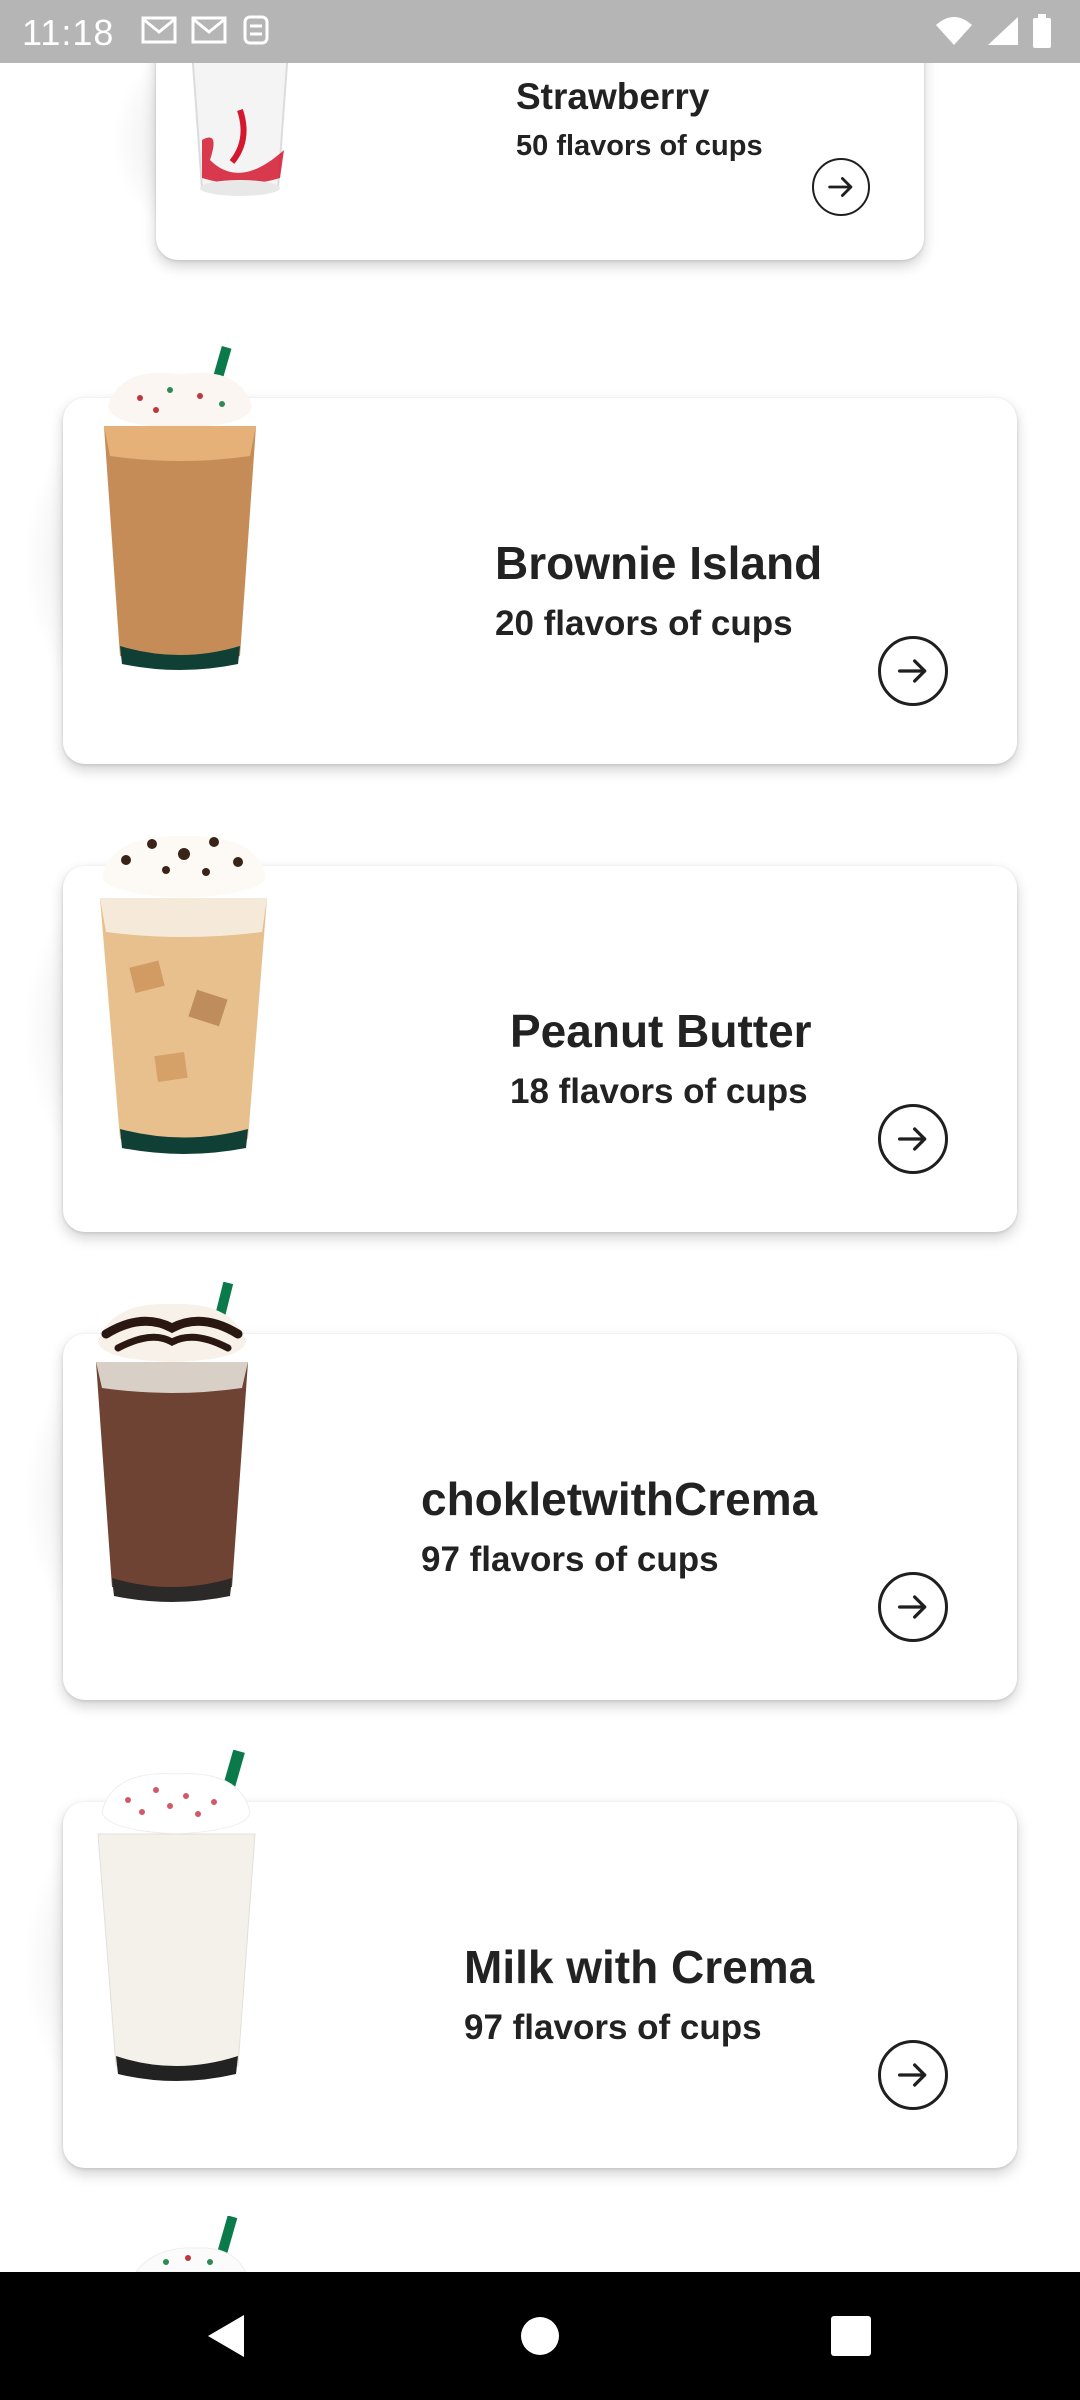 This screenshot has height=2400, width=1080. I want to click on mocha-drink-image, so click(172, 1442).